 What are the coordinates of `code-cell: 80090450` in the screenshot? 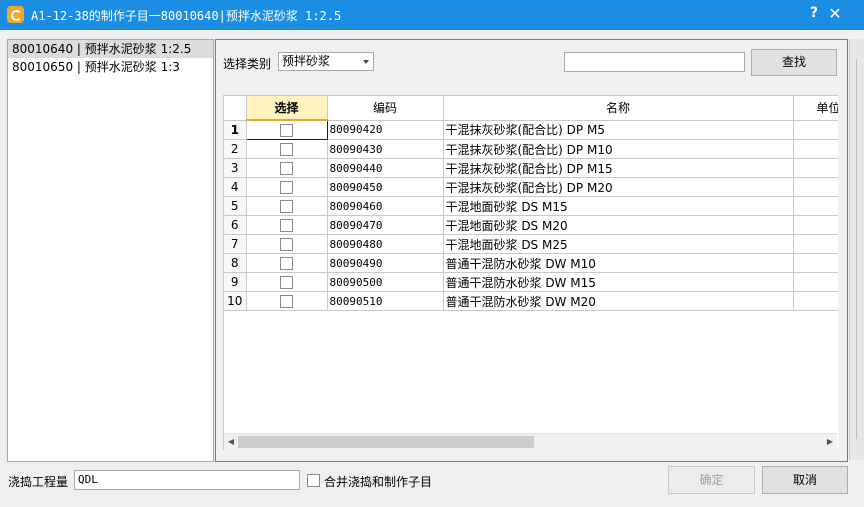 It's located at (385, 187).